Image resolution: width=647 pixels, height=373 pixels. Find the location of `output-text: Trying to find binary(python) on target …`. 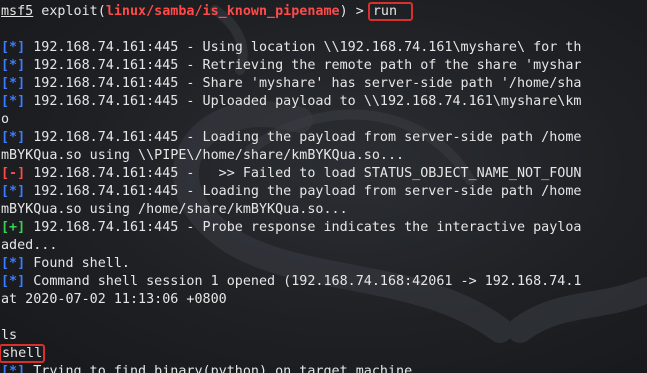

output-text: Trying to find binary(python) on target … is located at coordinates (219, 368).